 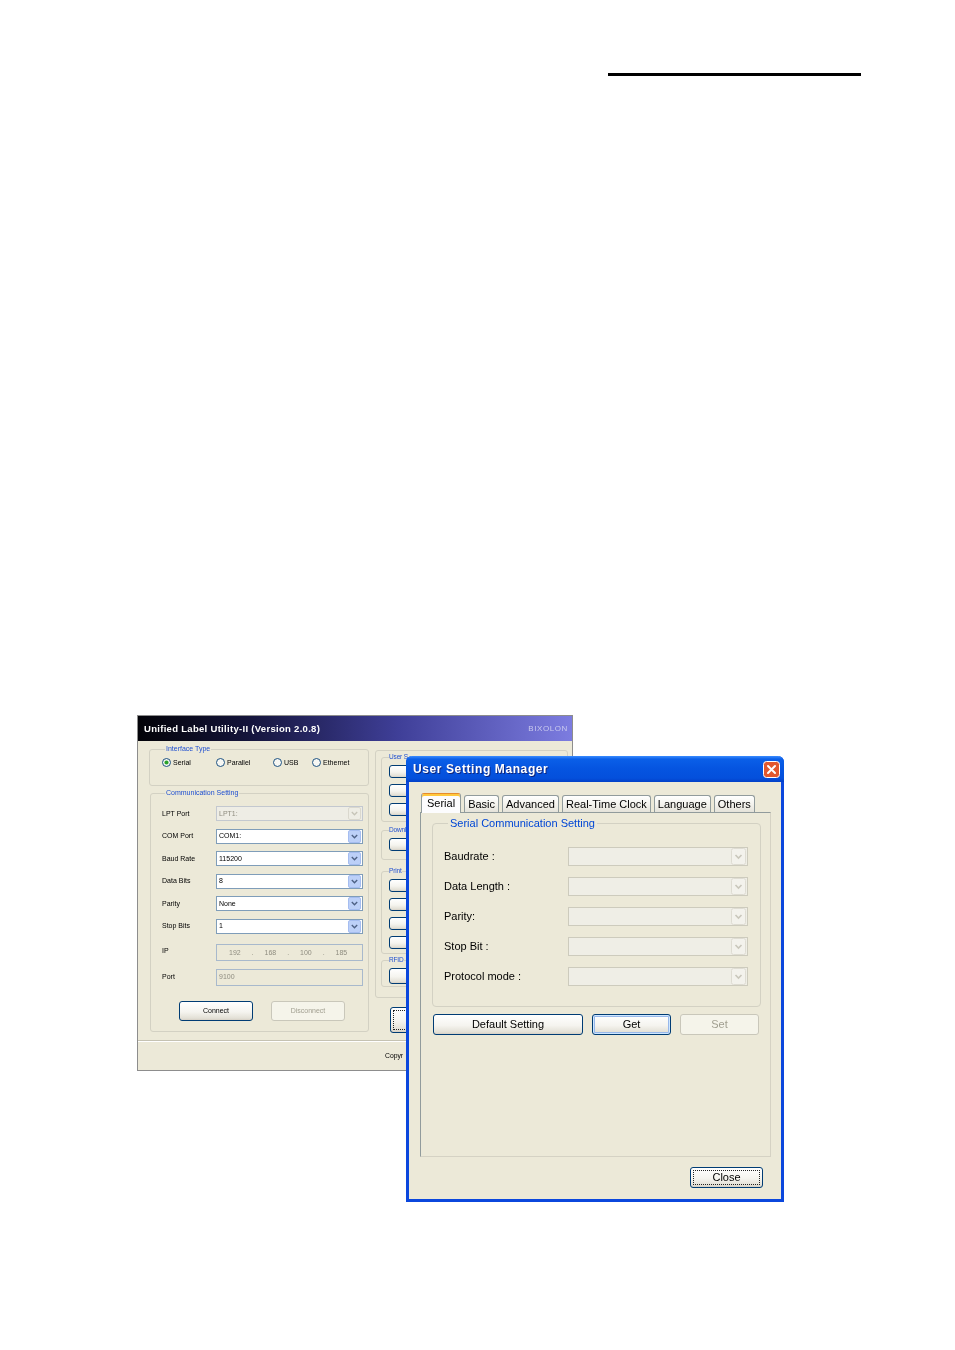 What do you see at coordinates (467, 946) in the screenshot?
I see `field-label: Stop Bit :` at bounding box center [467, 946].